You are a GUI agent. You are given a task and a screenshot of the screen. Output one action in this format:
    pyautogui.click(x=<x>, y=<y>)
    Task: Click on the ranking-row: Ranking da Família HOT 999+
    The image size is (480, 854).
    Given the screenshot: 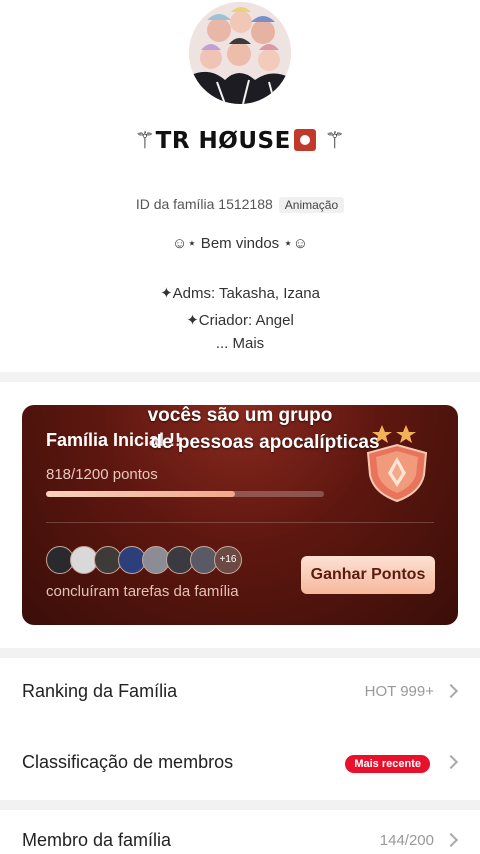 What is the action you would take?
    pyautogui.click(x=240, y=693)
    